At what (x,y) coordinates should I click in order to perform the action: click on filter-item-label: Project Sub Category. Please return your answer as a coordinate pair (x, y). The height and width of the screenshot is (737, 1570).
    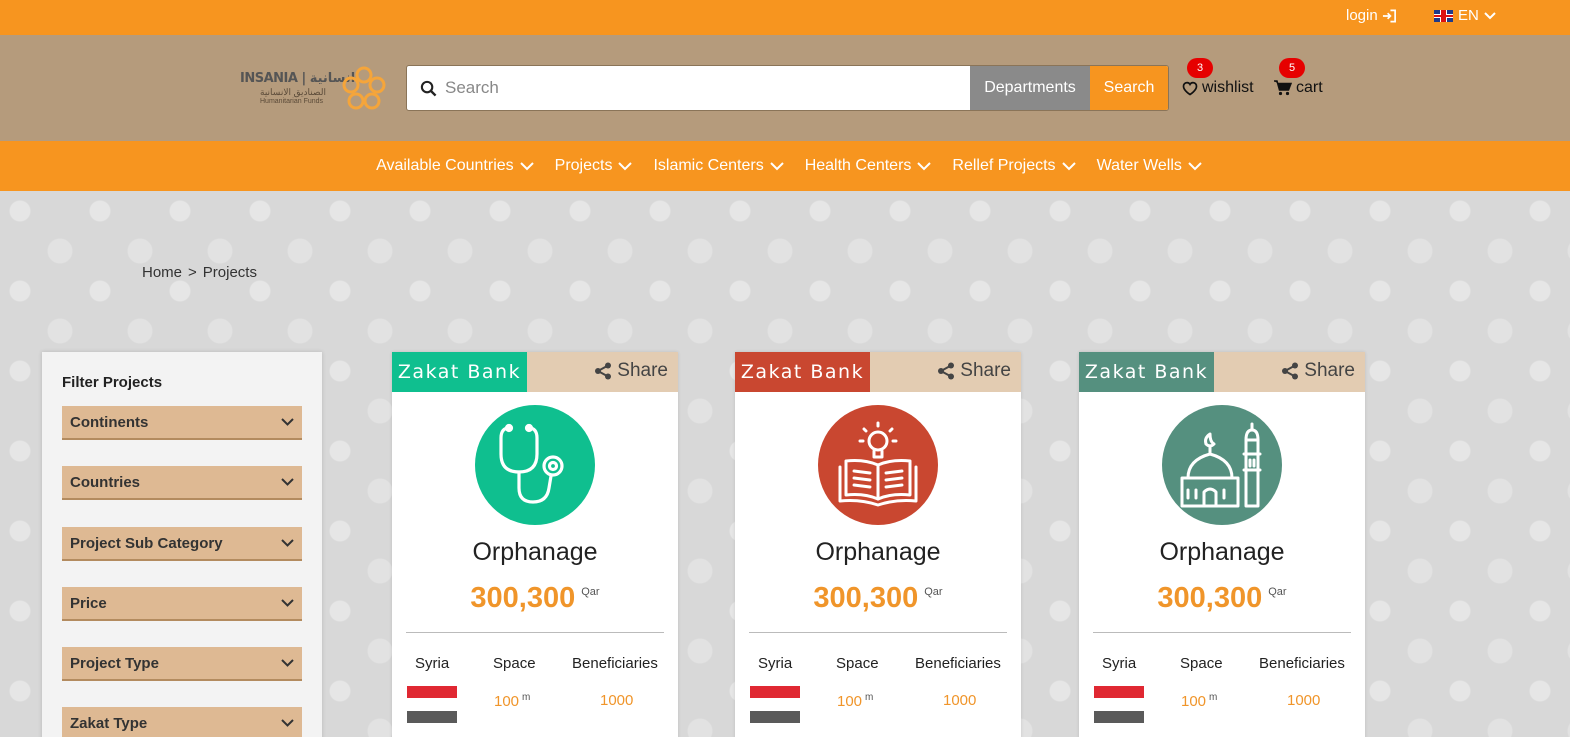
    Looking at the image, I should click on (146, 543).